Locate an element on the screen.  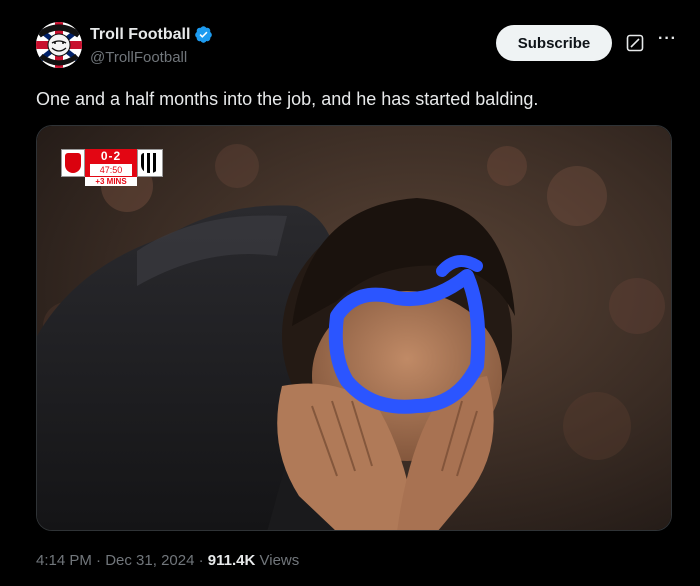
tweet-date: Dec 31, 2024 is located at coordinates (149, 560).